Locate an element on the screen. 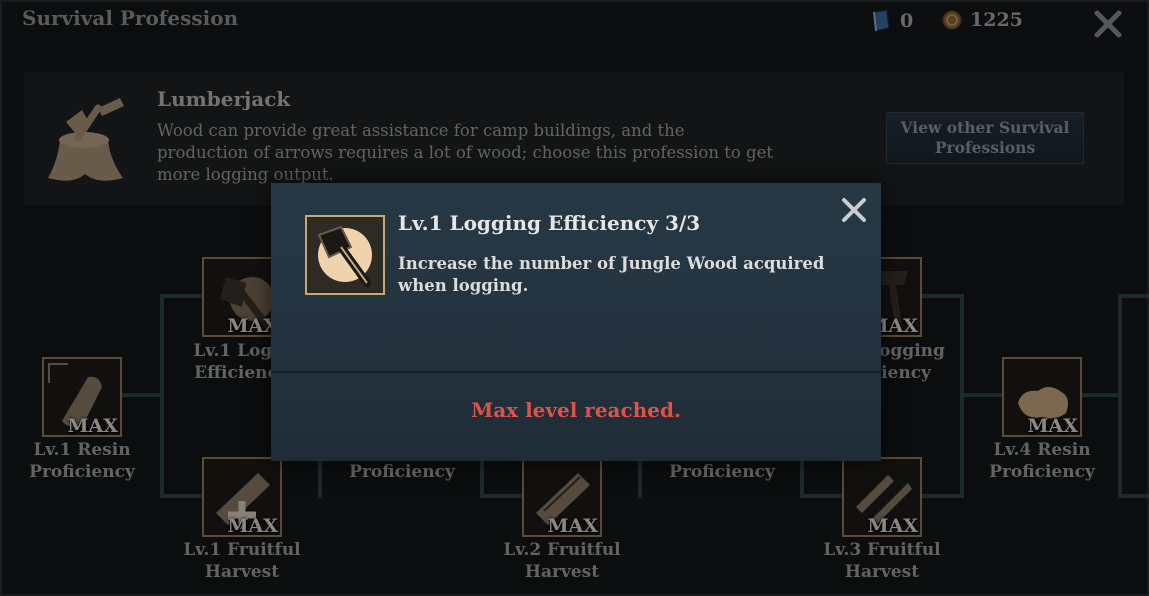 Image resolution: width=1149 pixels, height=596 pixels. max-level-status: Max level reached. is located at coordinates (576, 410).